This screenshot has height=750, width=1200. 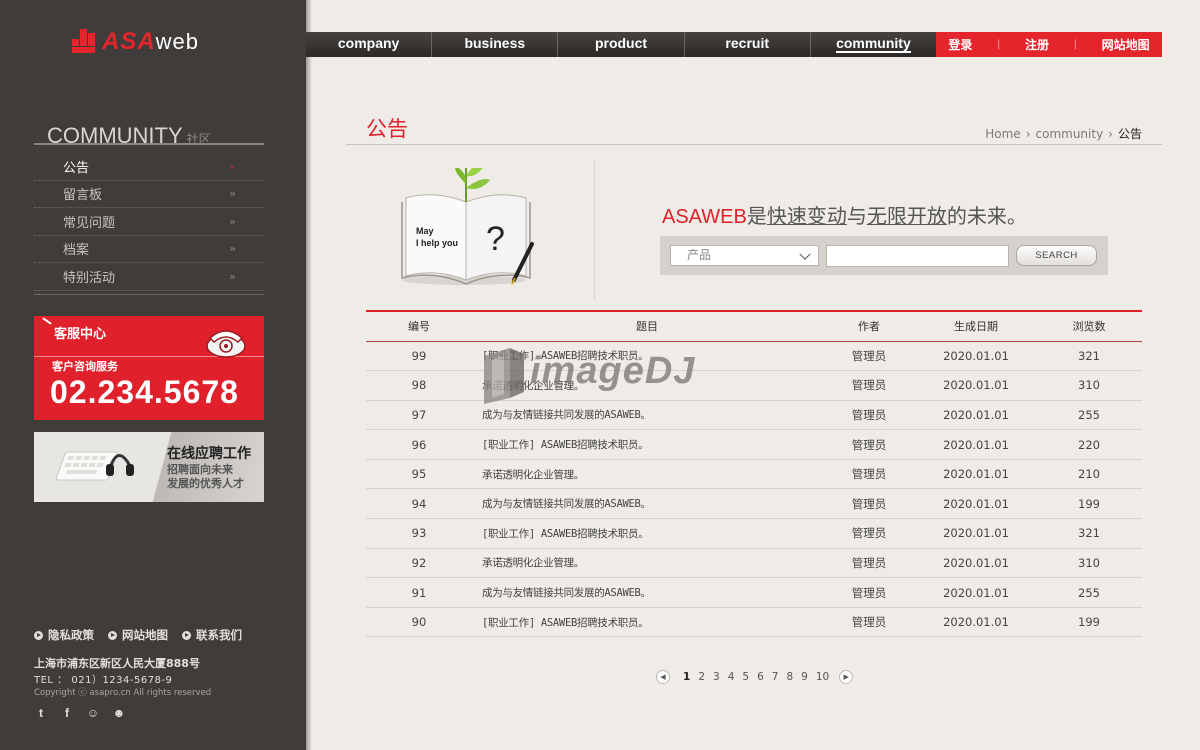 I want to click on cell-views: 310, so click(x=1089, y=385).